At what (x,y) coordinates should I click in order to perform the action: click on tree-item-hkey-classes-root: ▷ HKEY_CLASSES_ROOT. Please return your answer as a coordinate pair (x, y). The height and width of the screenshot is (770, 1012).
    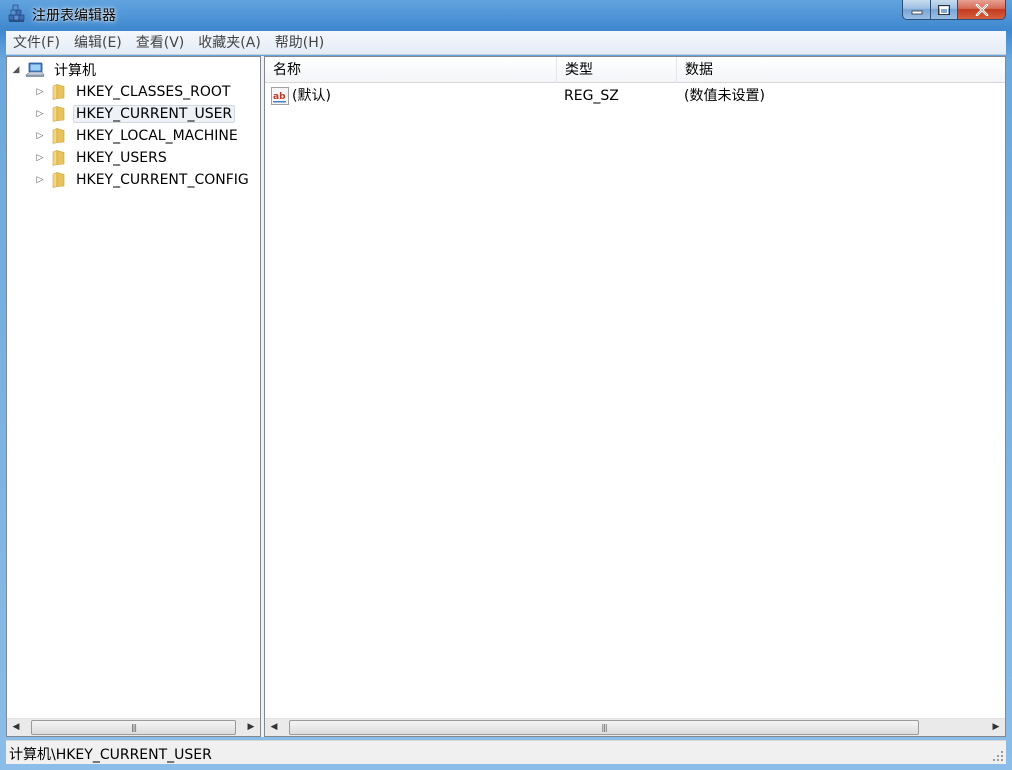
    Looking at the image, I should click on (134, 92).